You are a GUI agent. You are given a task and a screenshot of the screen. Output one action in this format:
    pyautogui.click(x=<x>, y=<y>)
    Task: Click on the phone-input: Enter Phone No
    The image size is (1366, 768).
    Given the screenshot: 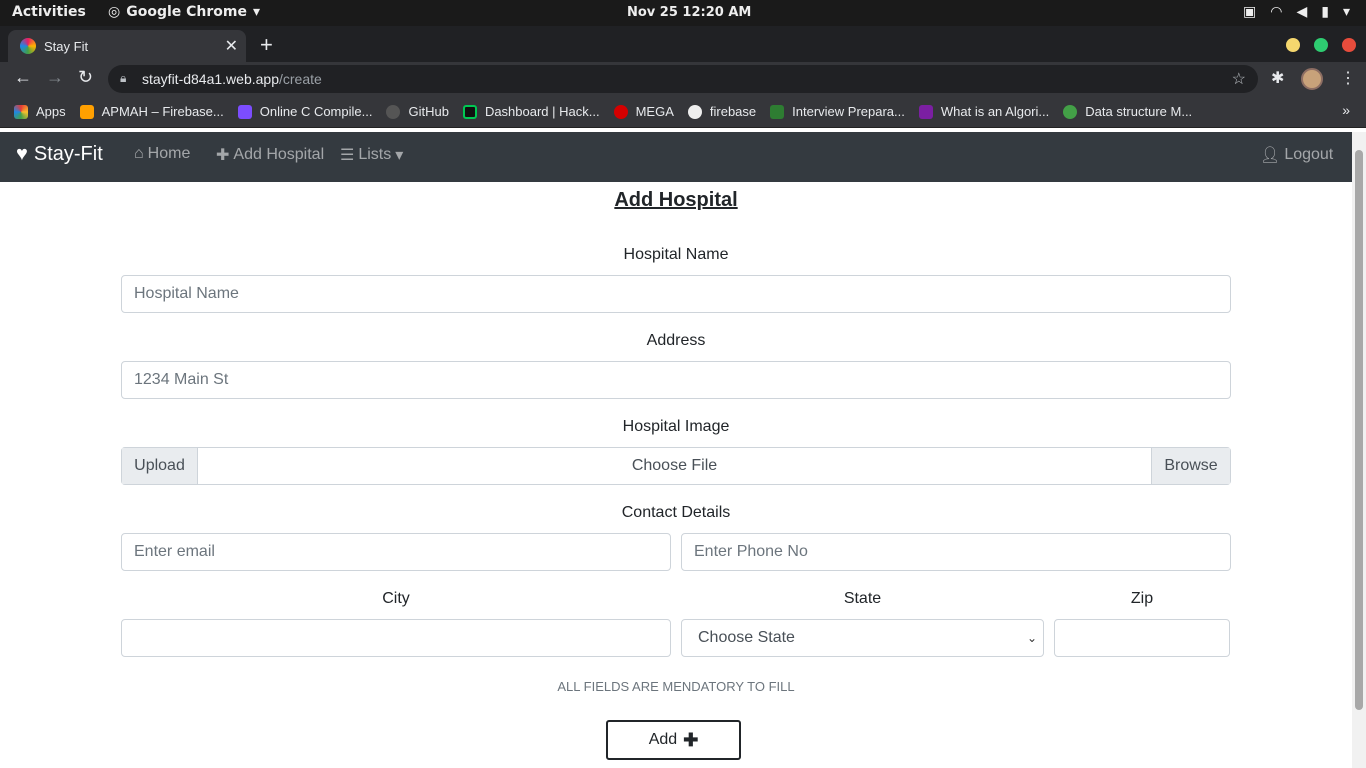 What is the action you would take?
    pyautogui.click(x=956, y=552)
    